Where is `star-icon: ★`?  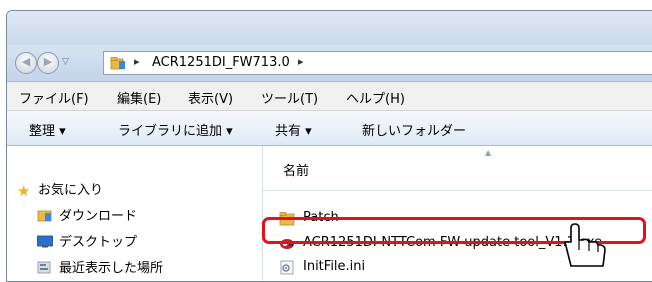
star-icon: ★ is located at coordinates (24, 191).